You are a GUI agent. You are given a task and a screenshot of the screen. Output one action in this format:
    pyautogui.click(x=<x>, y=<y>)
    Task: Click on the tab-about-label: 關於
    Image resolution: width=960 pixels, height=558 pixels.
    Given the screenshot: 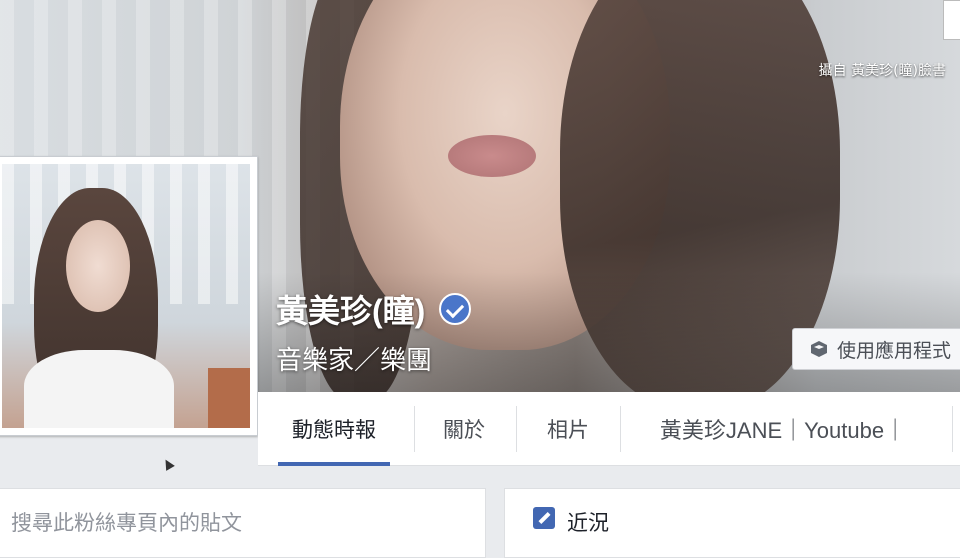 What is the action you would take?
    pyautogui.click(x=464, y=430)
    